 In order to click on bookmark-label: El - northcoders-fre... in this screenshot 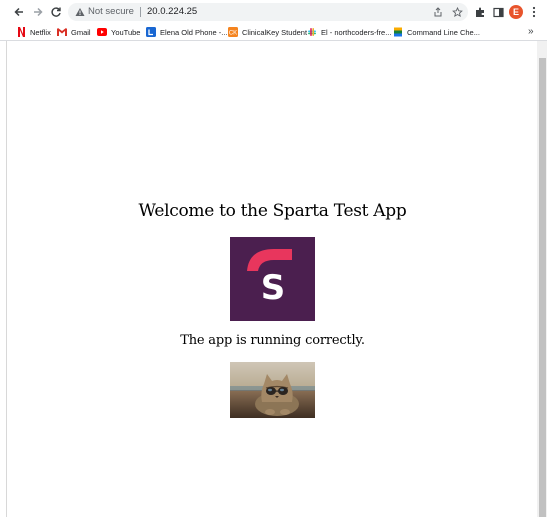, I will do `click(356, 32)`.